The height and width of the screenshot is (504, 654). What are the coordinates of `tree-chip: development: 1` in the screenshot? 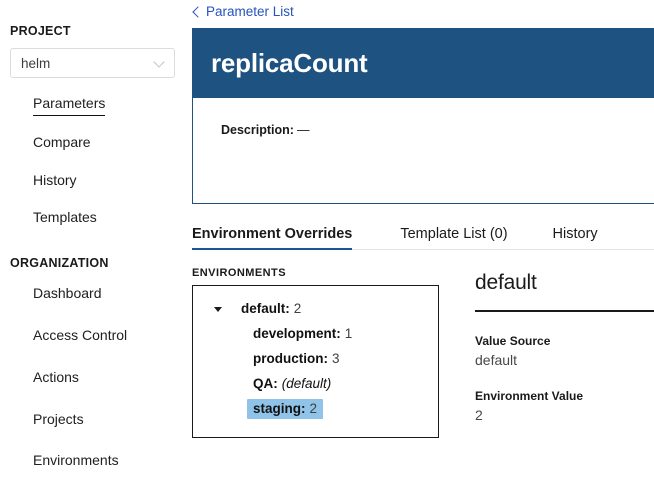 It's located at (302, 334).